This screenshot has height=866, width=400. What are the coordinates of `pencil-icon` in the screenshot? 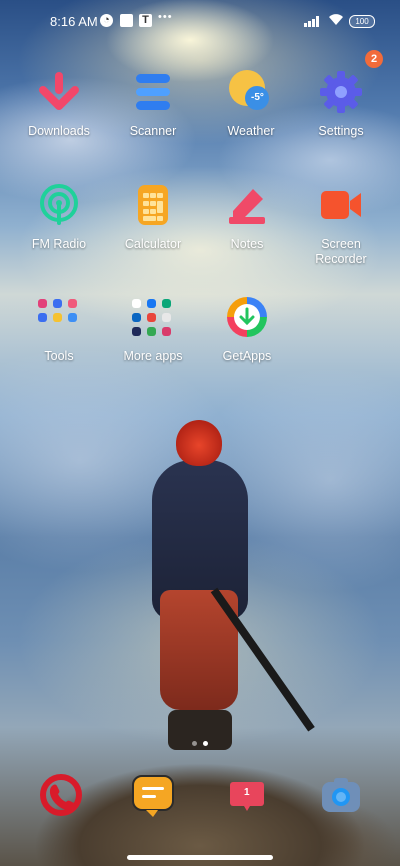 It's located at (247, 205).